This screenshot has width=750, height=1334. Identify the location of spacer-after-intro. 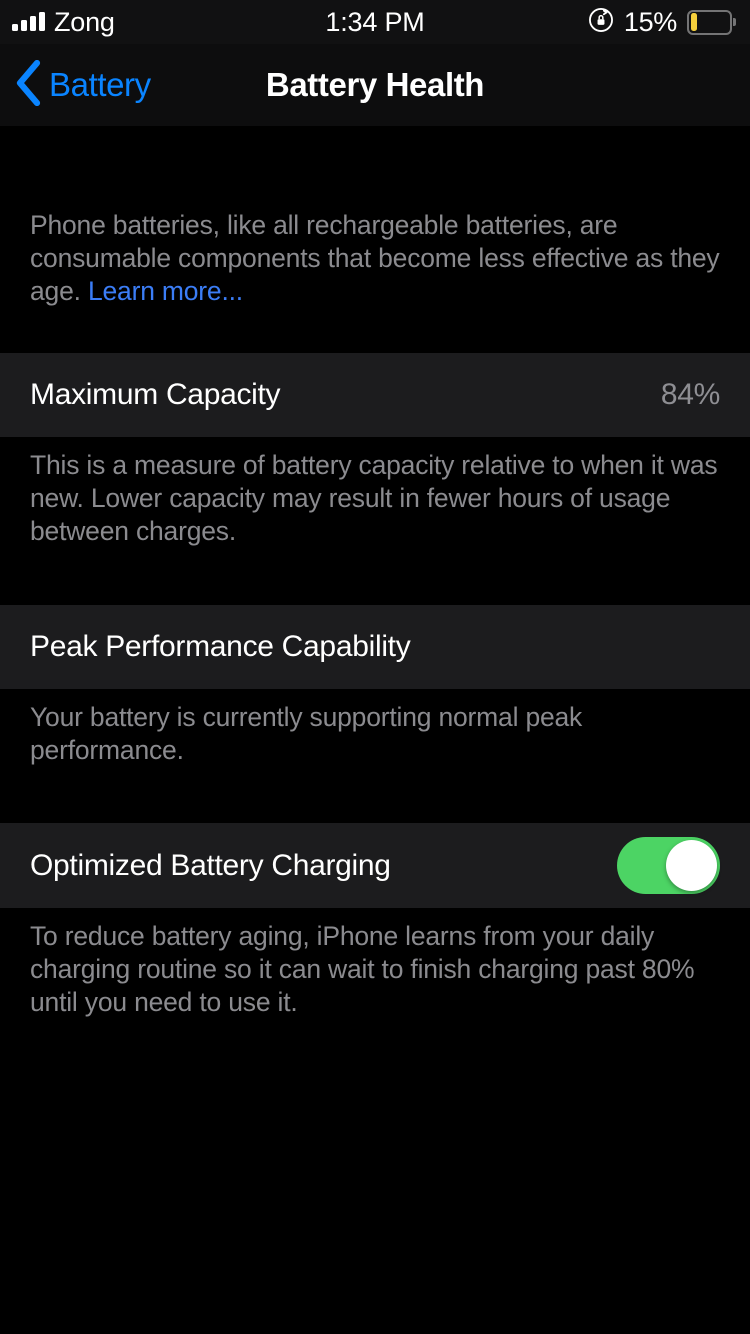
(375, 319).